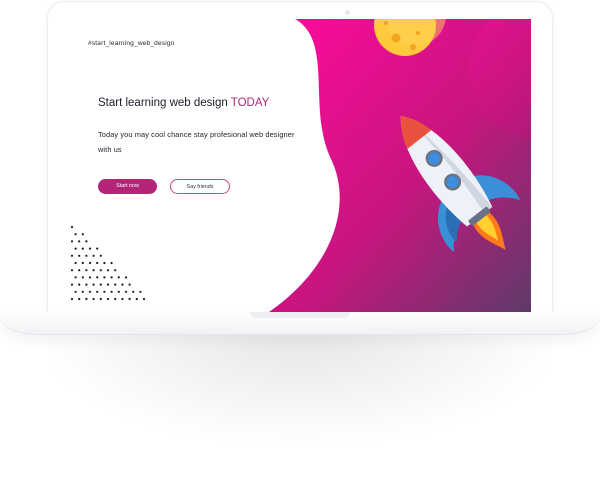 The height and width of the screenshot is (485, 600). Describe the element at coordinates (164, 103) in the screenshot. I see `headline-text: Start learning web design` at that location.